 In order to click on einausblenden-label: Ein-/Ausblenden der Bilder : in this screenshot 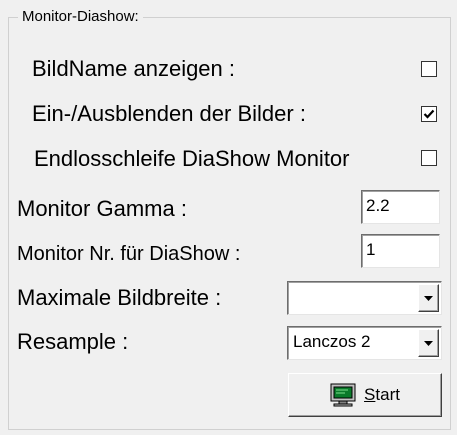, I will do `click(169, 113)`.